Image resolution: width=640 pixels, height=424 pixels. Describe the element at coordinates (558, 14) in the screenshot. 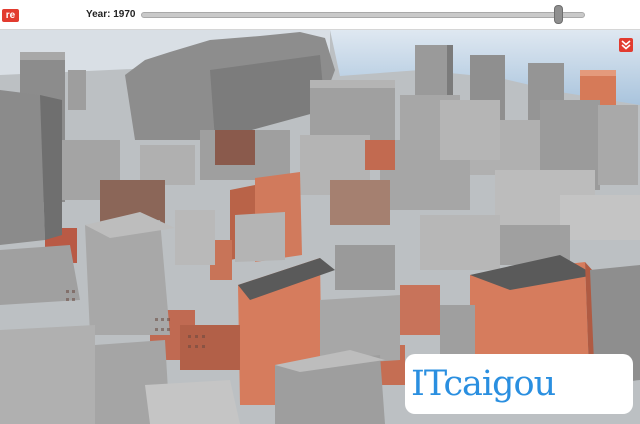

I see `year-slider-thumb` at that location.